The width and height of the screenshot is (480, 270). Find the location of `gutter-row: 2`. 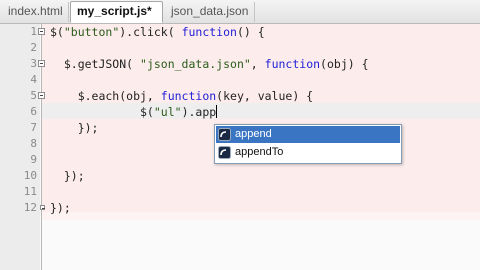

gutter-row: 2 is located at coordinates (34, 48).